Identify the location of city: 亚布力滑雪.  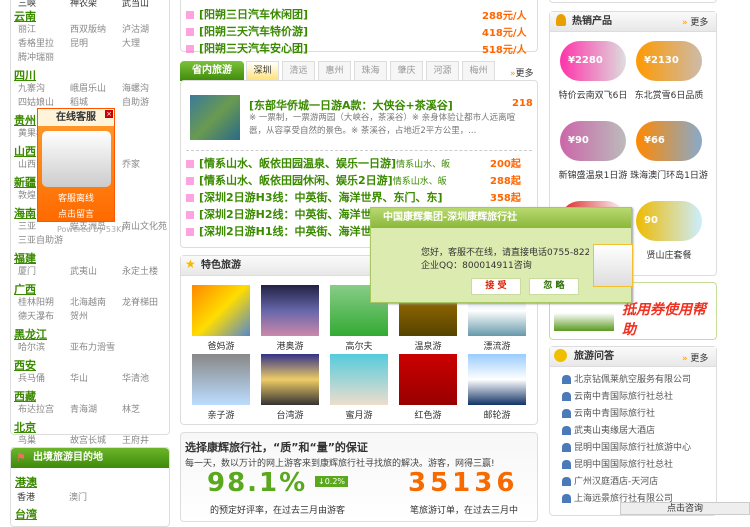
(92, 346).